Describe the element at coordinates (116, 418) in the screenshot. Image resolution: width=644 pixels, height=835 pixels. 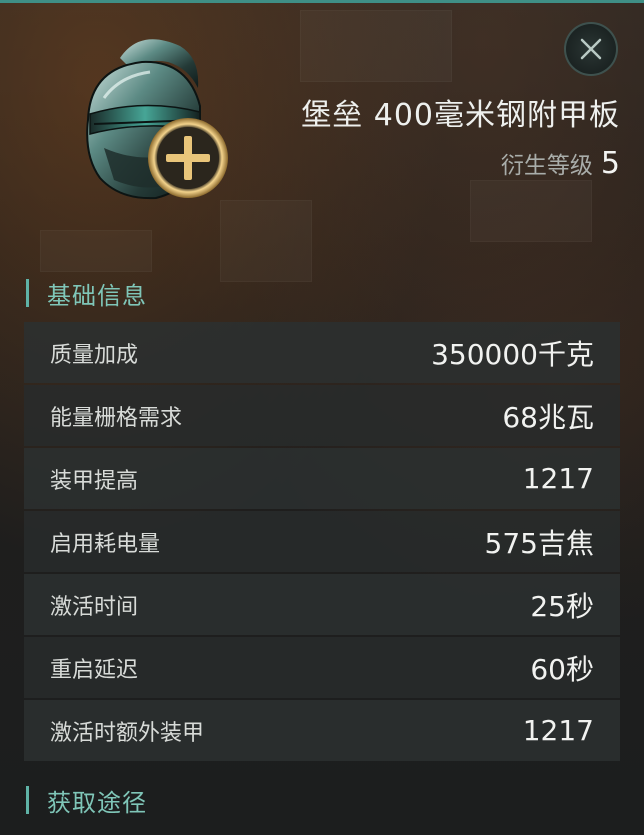
I see `stat-label: 能量栅格需求` at that location.